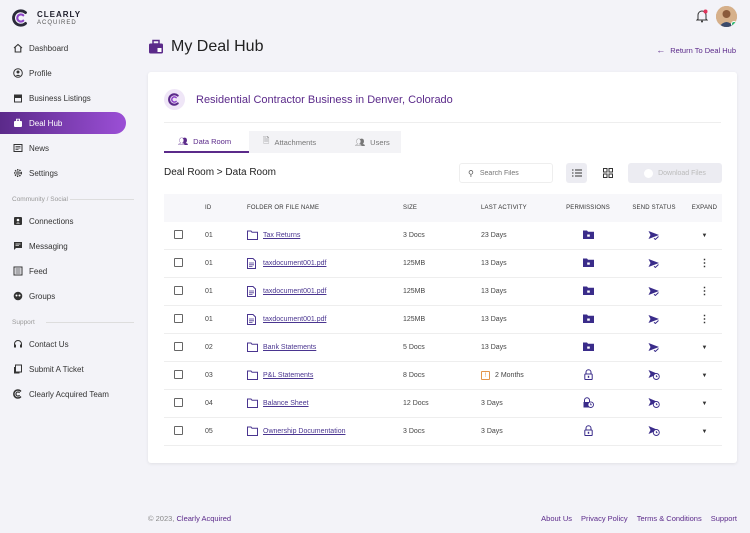  What do you see at coordinates (17, 148) in the screenshot?
I see `news-icon` at bounding box center [17, 148].